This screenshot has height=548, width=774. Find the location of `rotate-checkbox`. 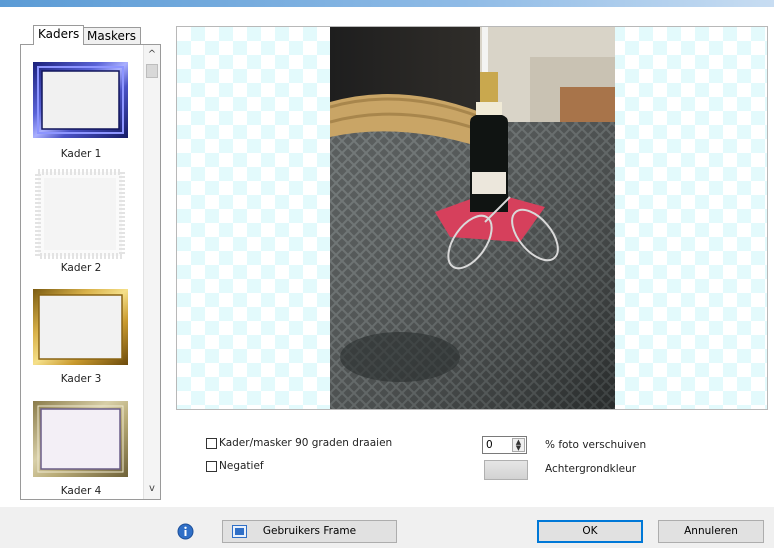

rotate-checkbox is located at coordinates (211, 443).